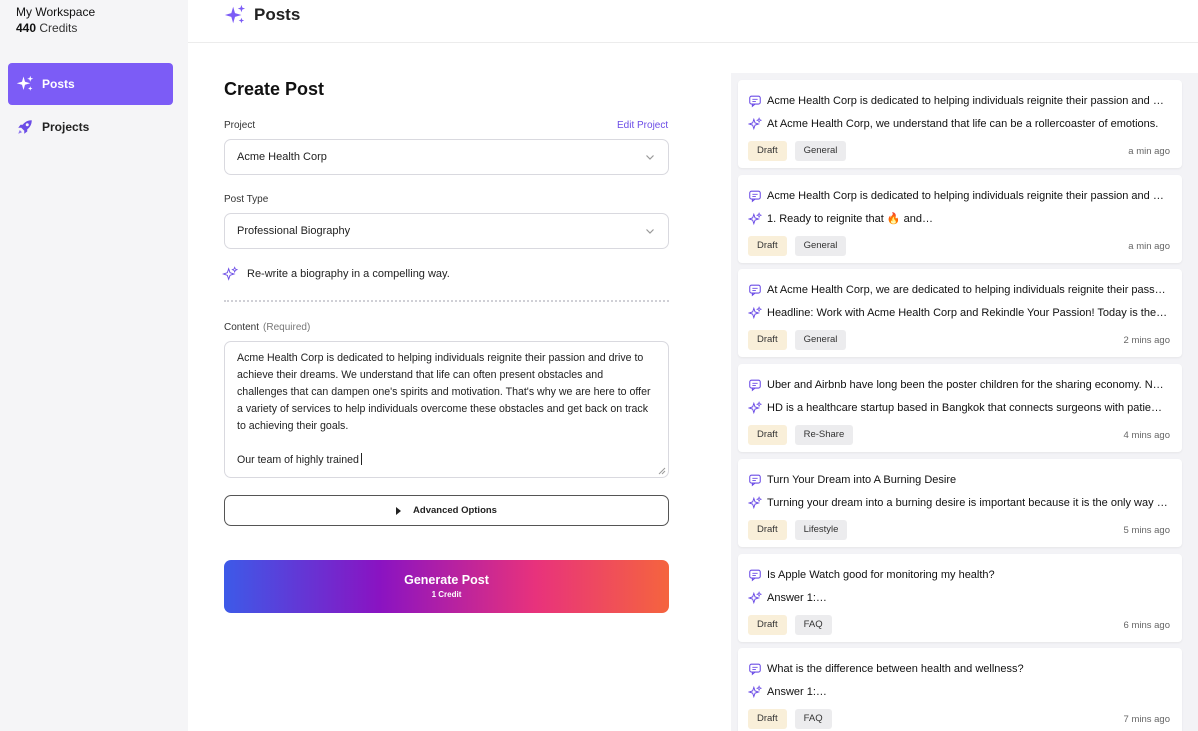 The image size is (1198, 731). I want to click on credits-label: Credits, so click(58, 28).